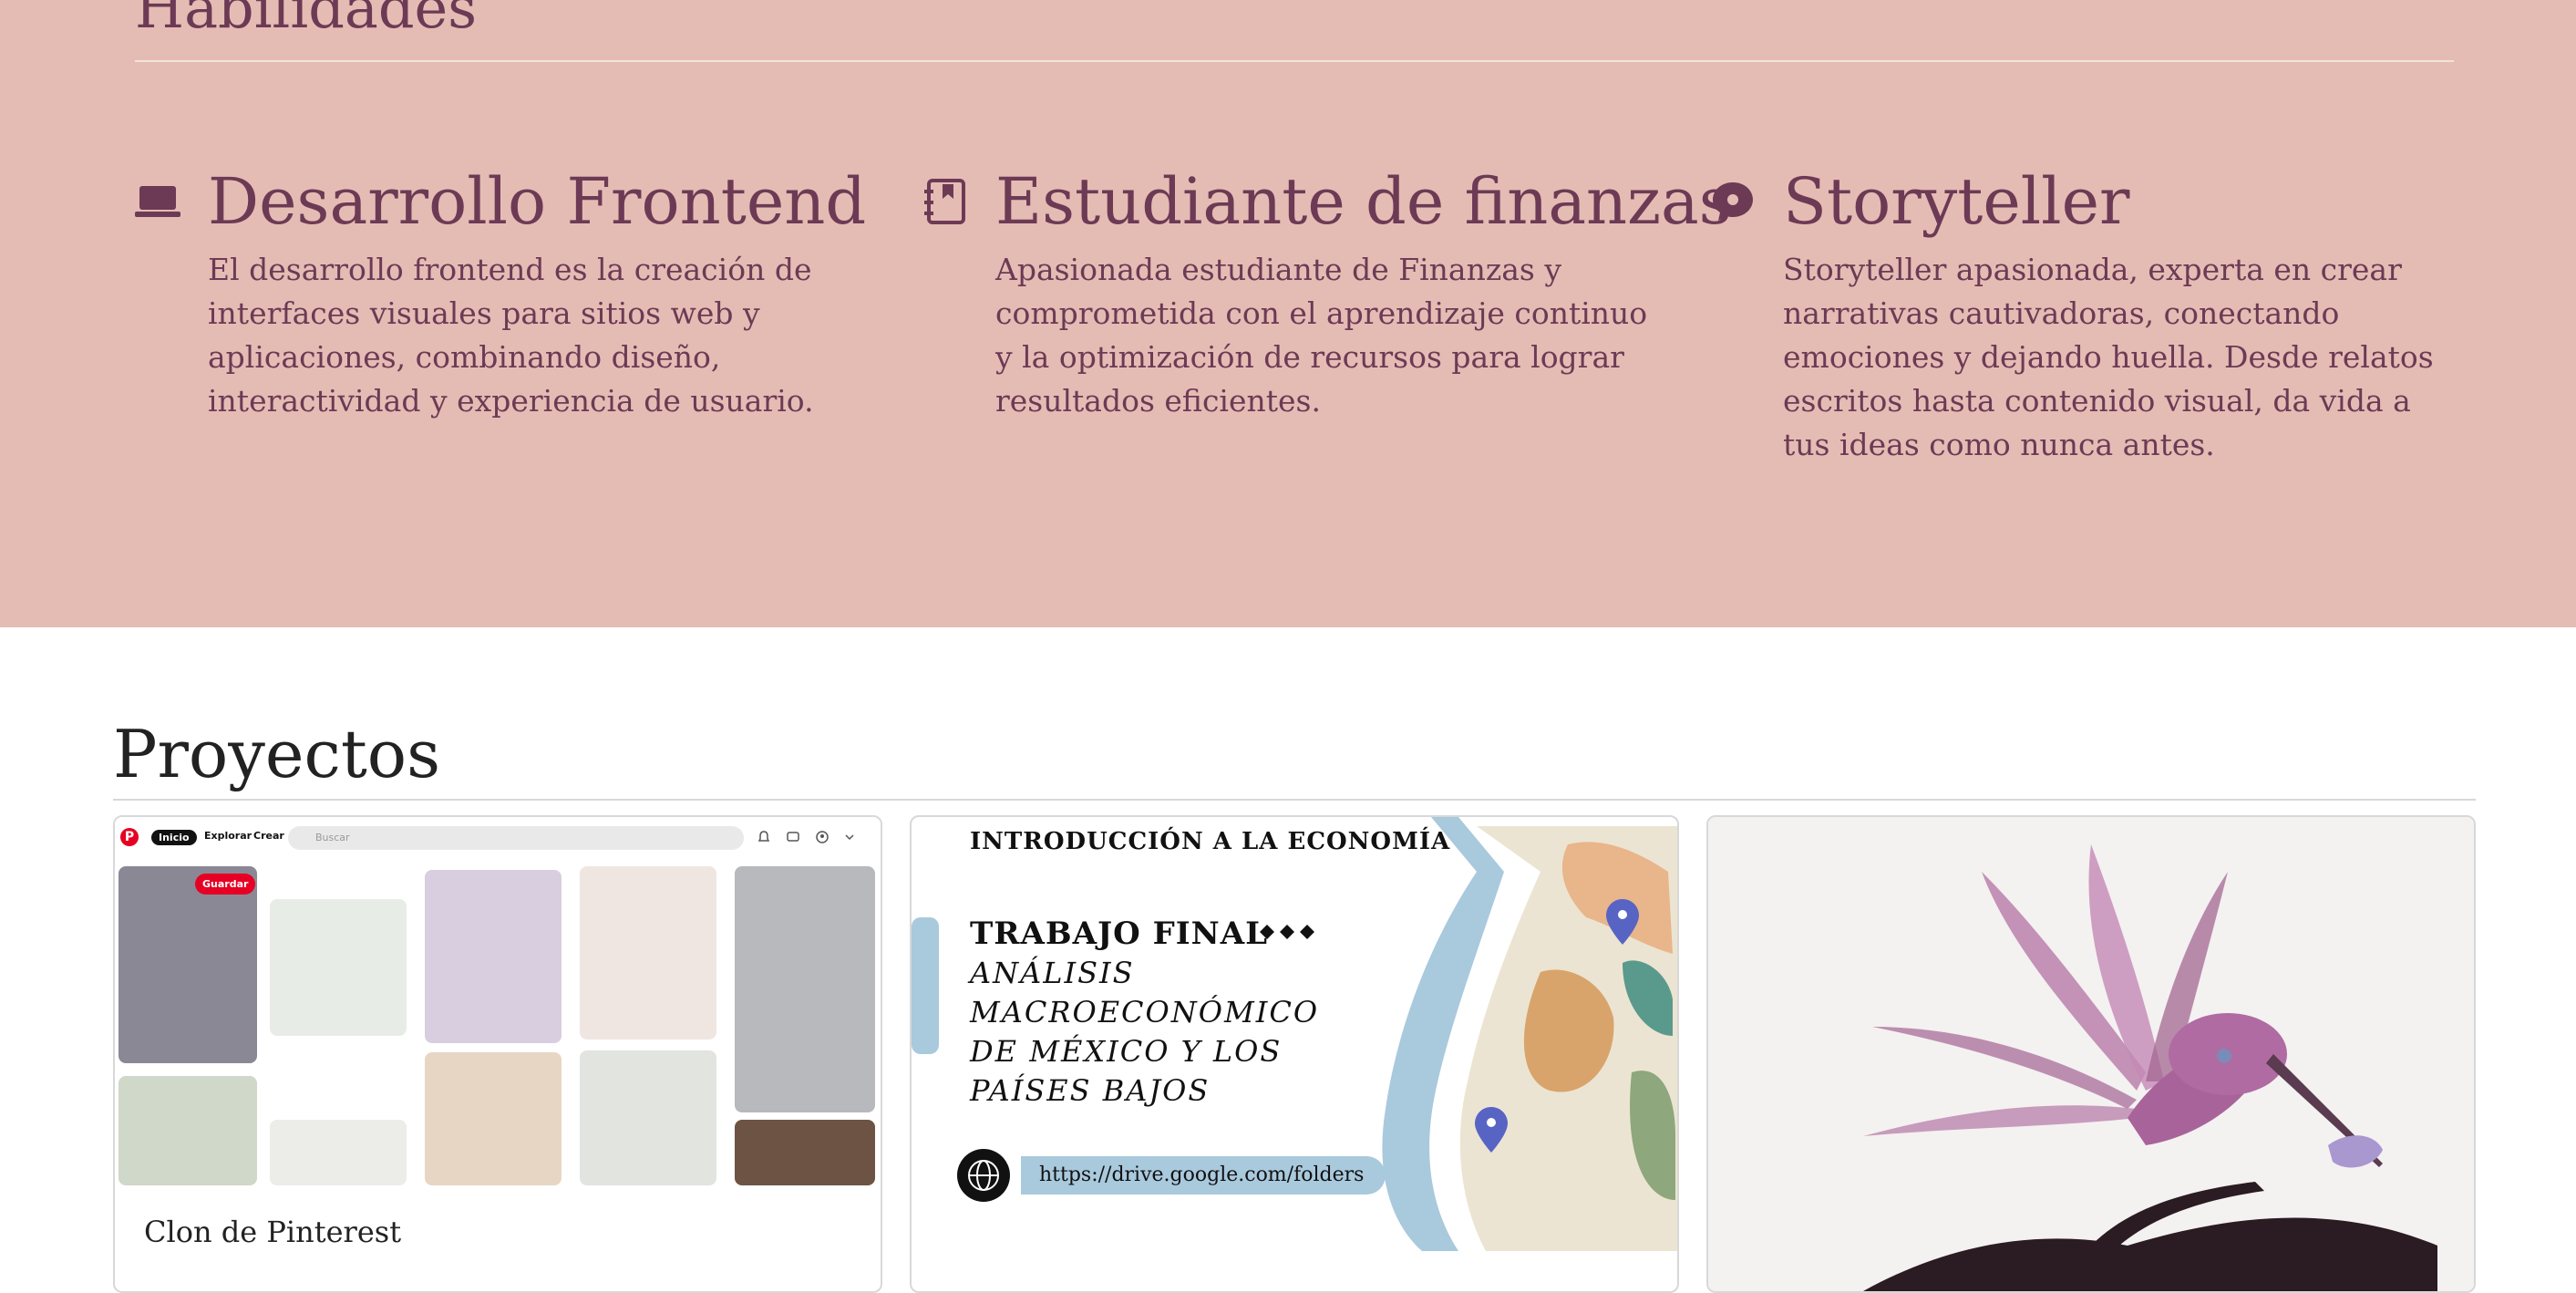 The height and width of the screenshot is (1293, 2576). What do you see at coordinates (763, 836) in the screenshot?
I see `bell-icon` at bounding box center [763, 836].